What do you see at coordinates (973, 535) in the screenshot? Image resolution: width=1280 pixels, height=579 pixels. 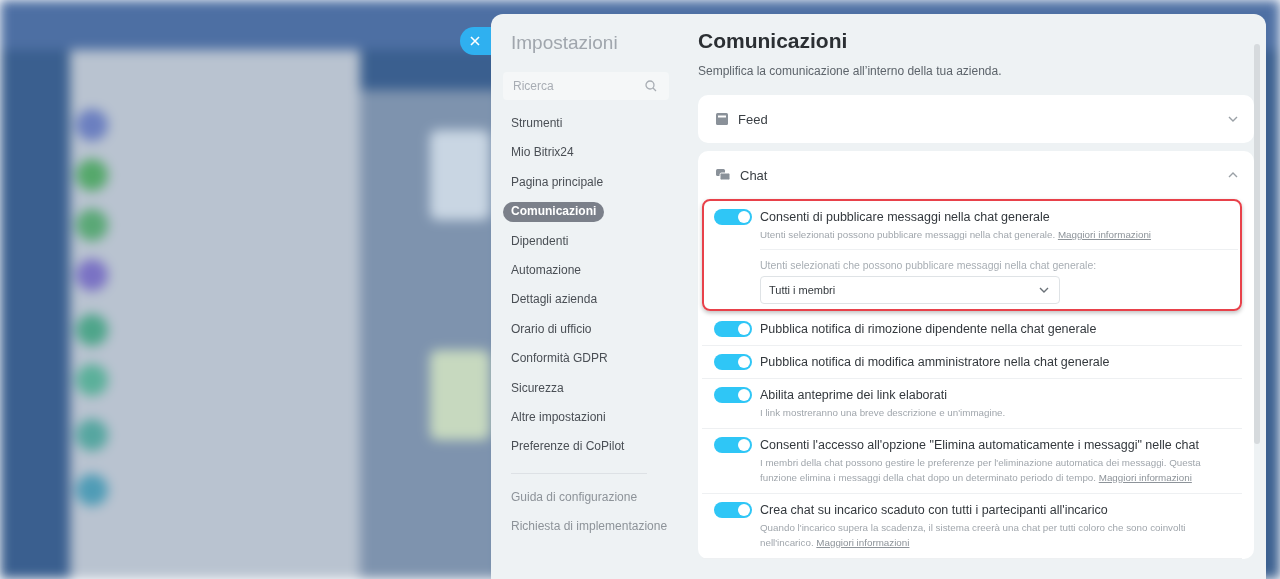 I see `setting-description: Quando l'incarico supera la scadenza, il sistema creerà una chat per tutti coloro che sono coinvolti nell'incarico. Maggiori informazioni` at bounding box center [973, 535].